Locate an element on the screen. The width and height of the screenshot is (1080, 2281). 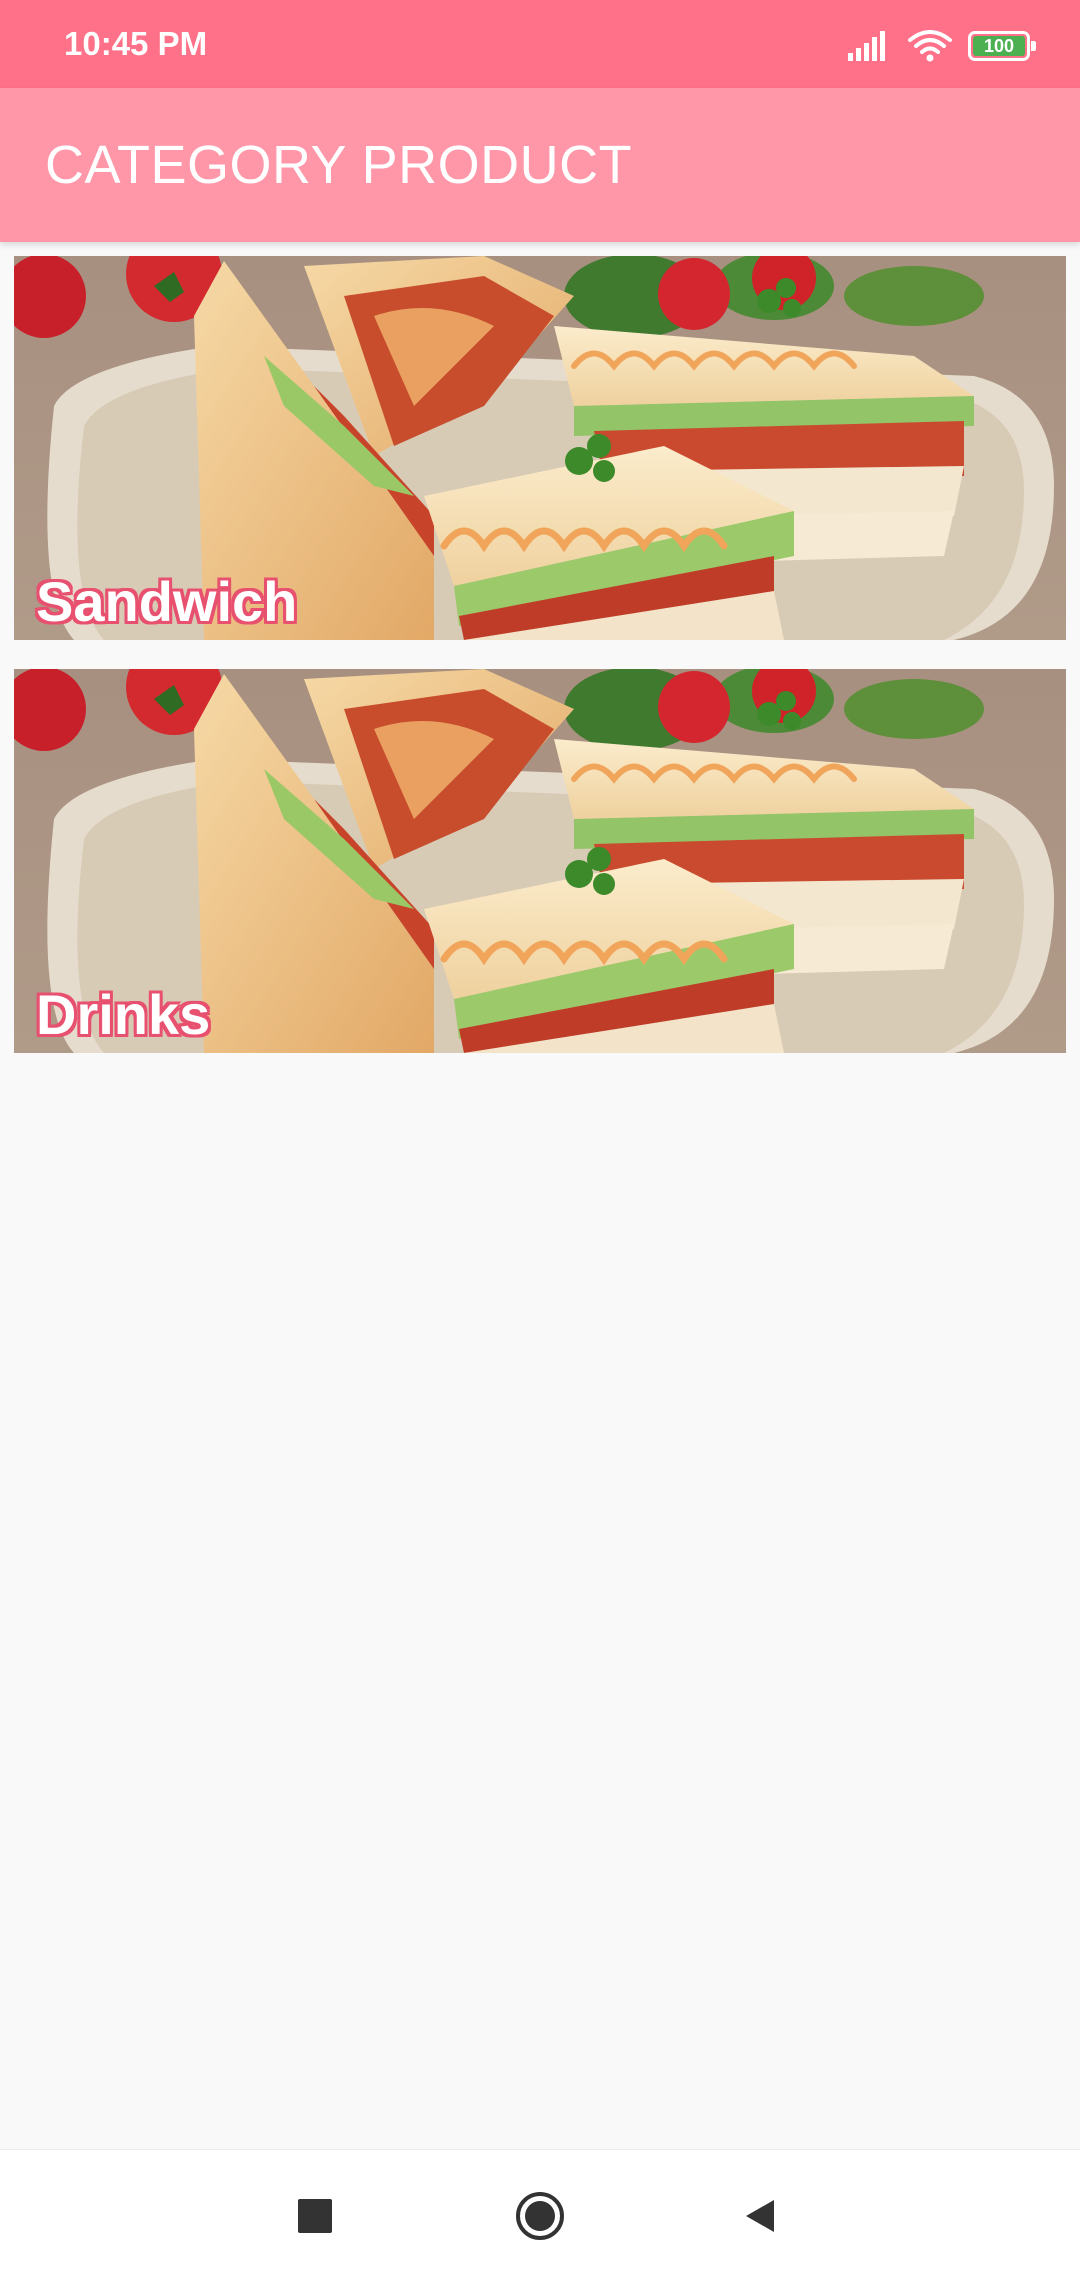
navigation-bar is located at coordinates (540, 2215).